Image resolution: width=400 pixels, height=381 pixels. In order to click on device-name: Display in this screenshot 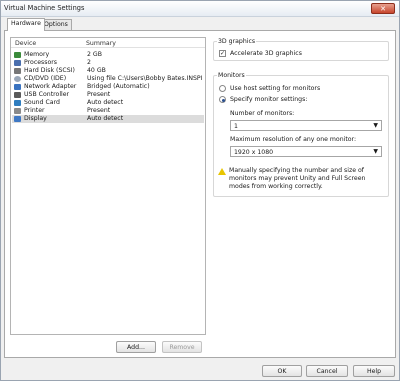, I will do `click(35, 118)`.